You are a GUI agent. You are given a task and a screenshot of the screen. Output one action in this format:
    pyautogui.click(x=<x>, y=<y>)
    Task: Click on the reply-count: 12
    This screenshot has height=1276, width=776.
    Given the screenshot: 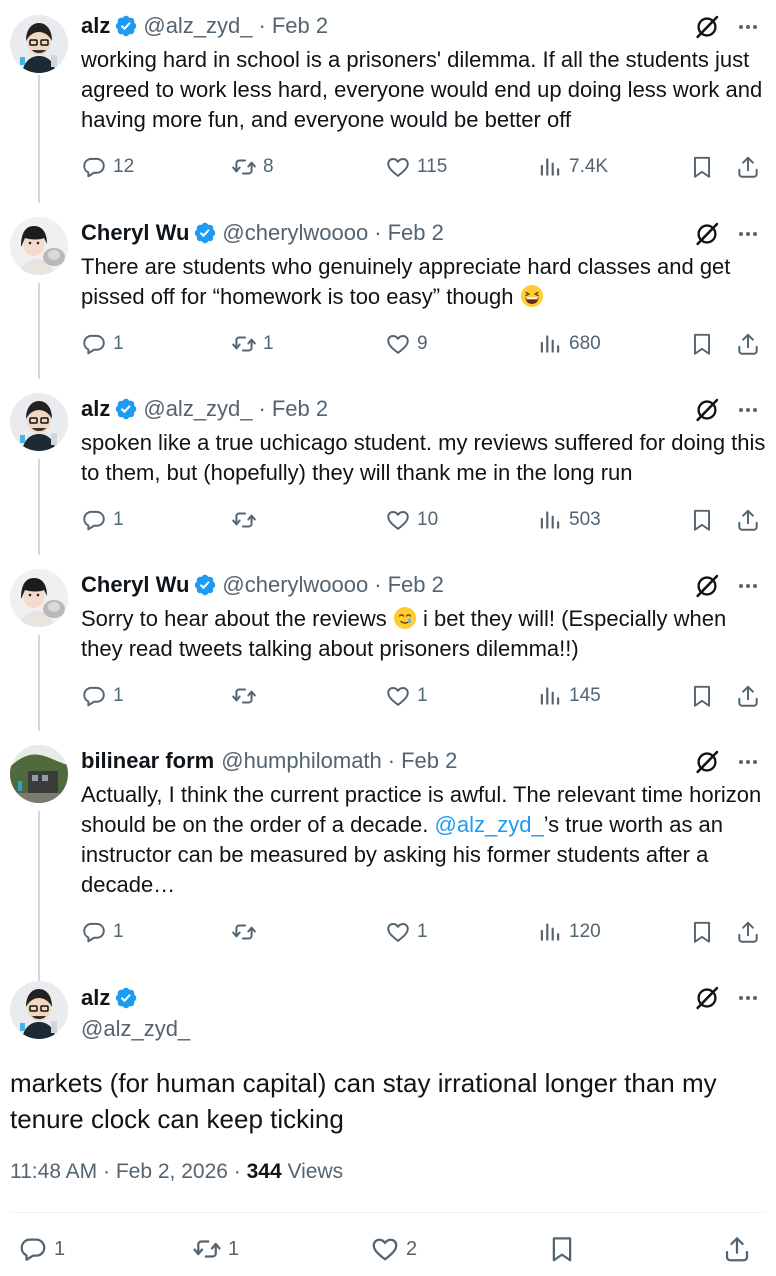 What is the action you would take?
    pyautogui.click(x=124, y=166)
    